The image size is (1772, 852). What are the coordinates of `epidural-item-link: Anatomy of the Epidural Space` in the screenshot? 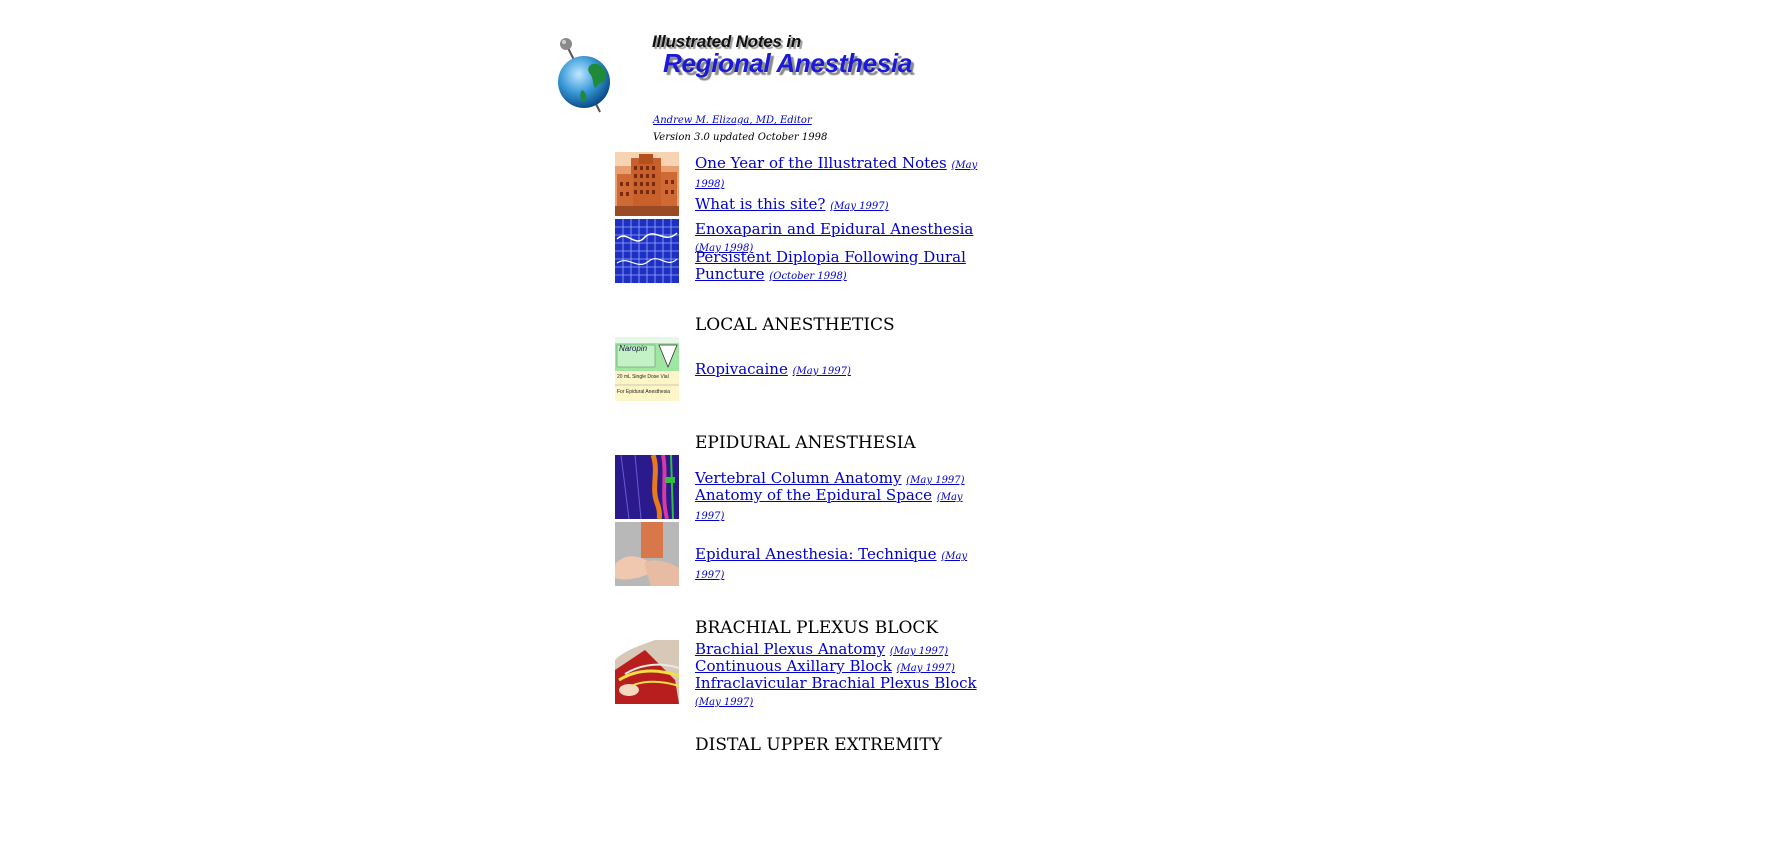 It's located at (813, 495).